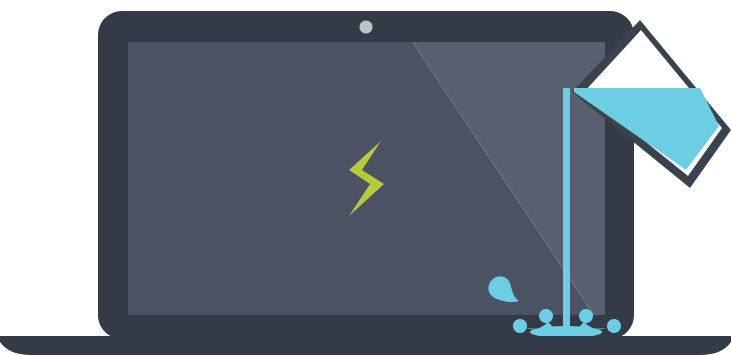 This screenshot has height=355, width=731. Describe the element at coordinates (365, 345) in the screenshot. I see `laptop-base` at that location.